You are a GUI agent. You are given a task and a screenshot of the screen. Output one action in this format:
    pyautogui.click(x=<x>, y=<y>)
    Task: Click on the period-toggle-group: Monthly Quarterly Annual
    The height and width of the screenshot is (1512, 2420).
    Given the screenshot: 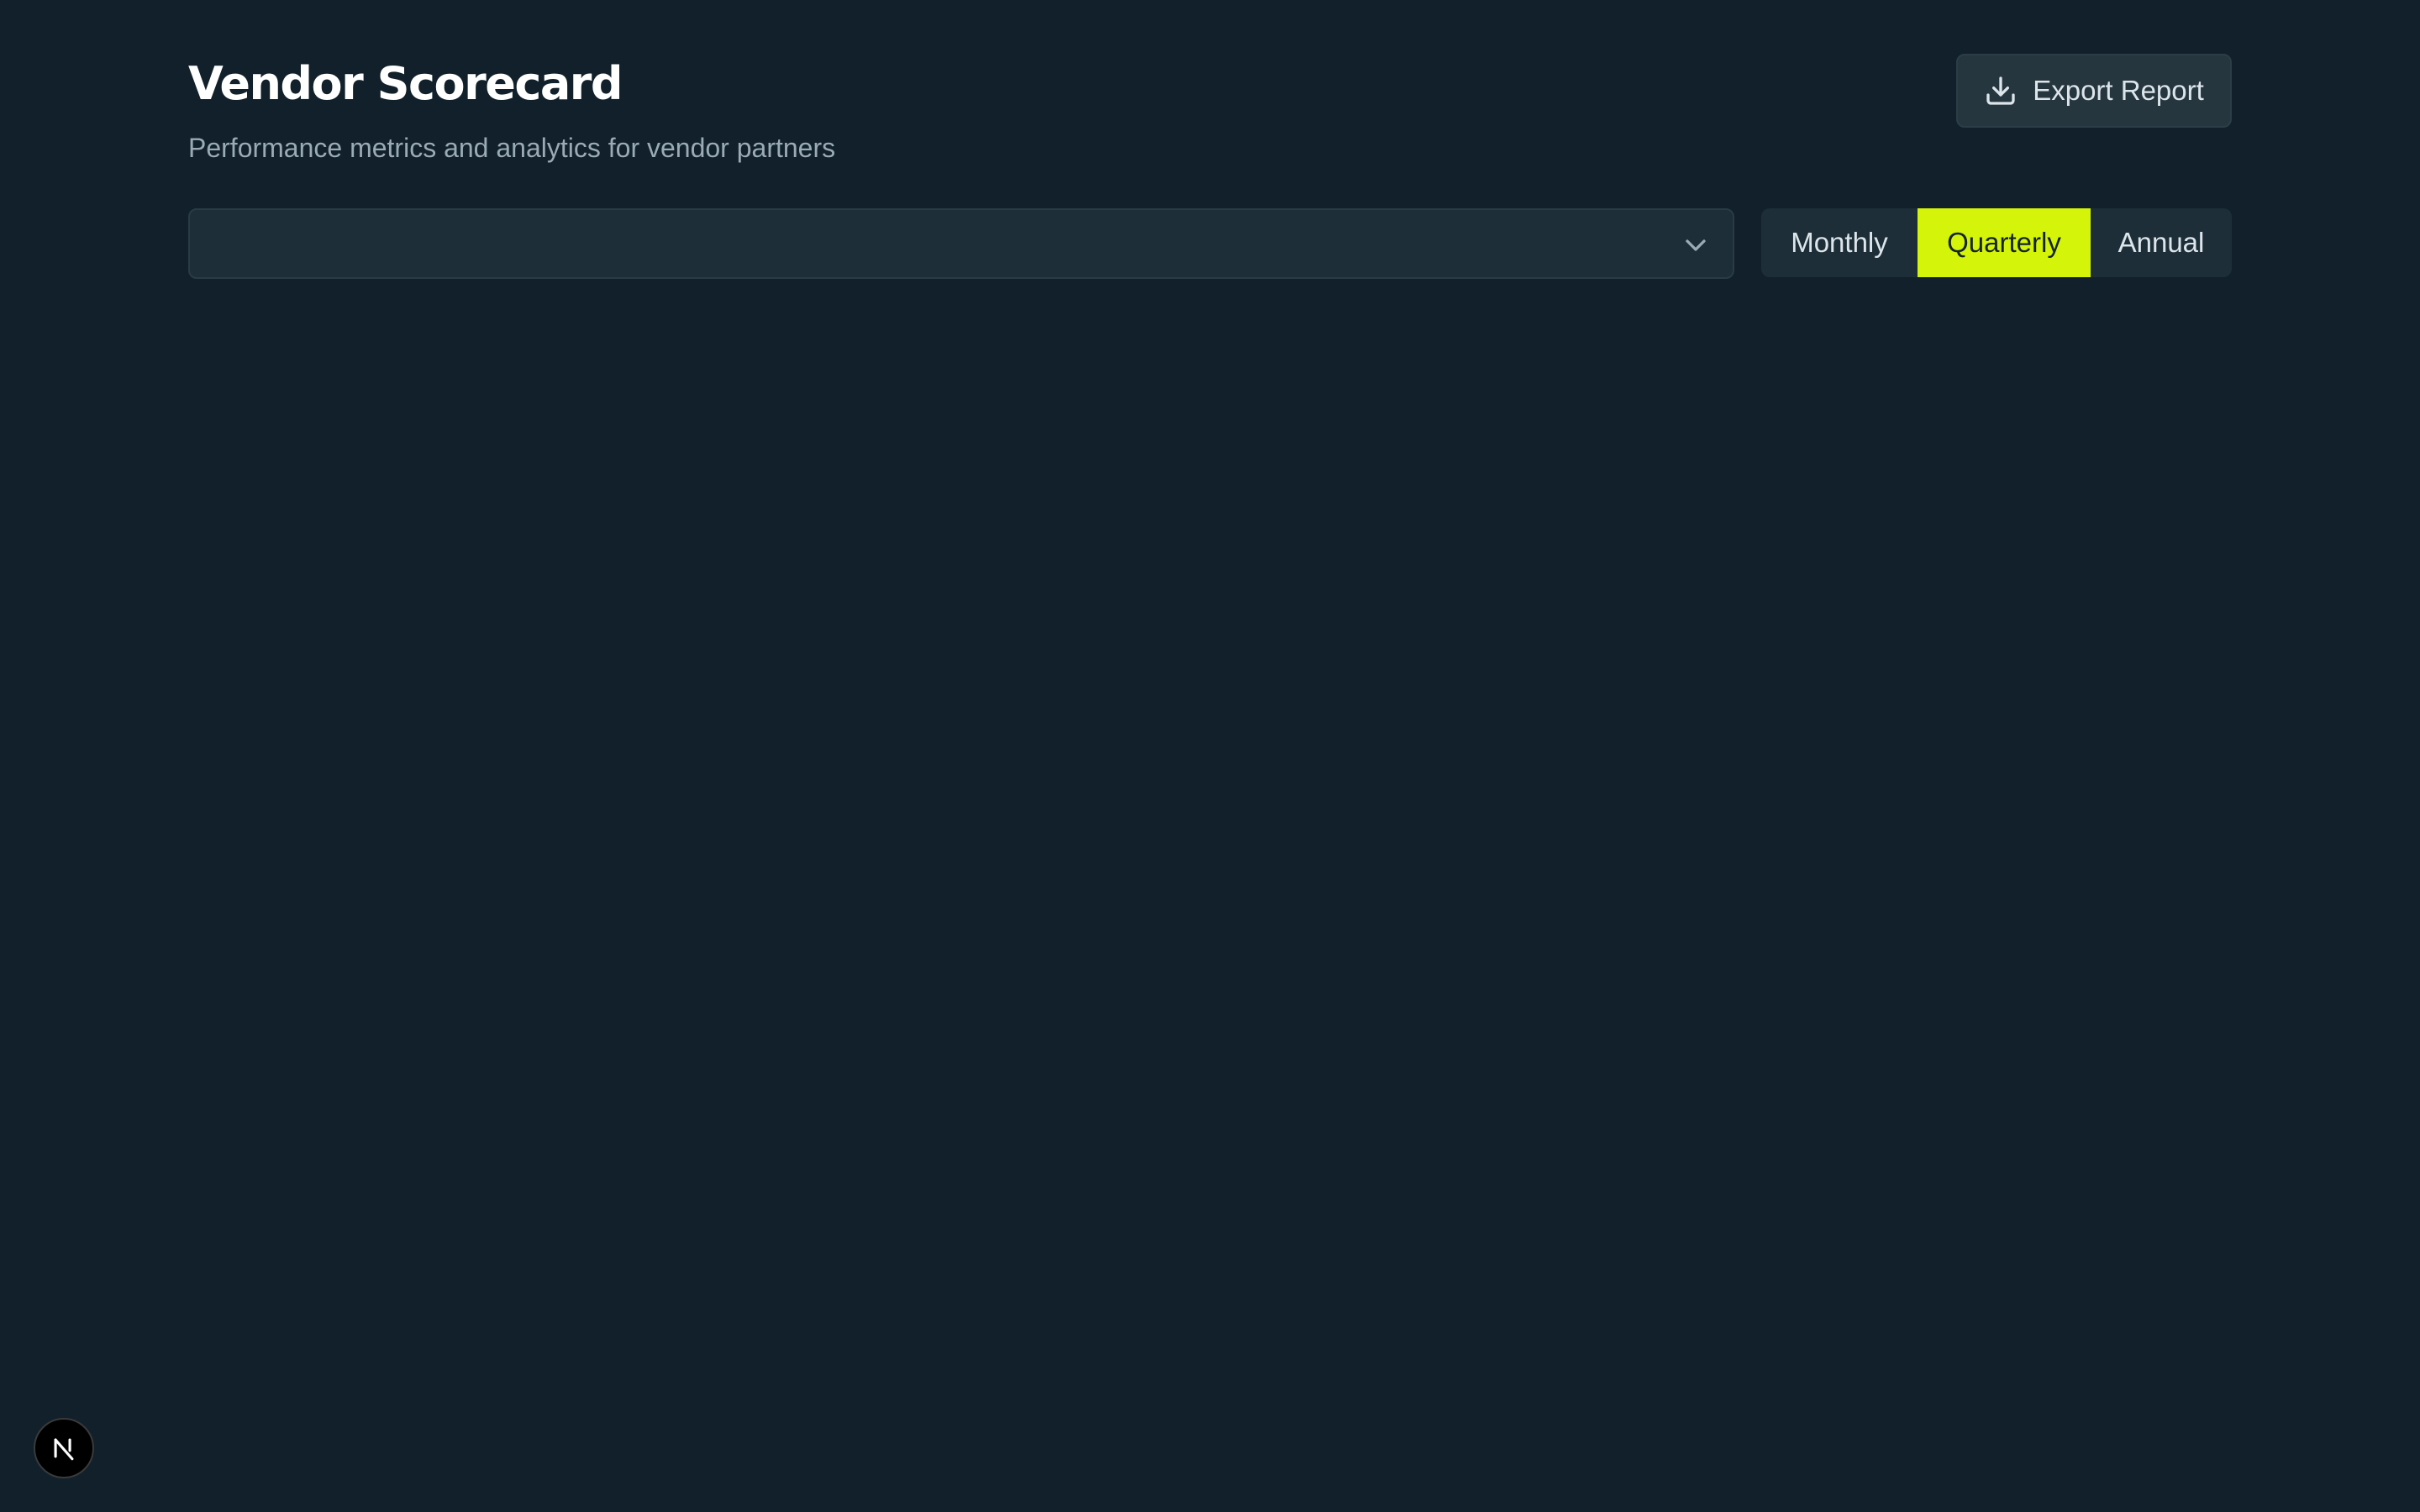 What is the action you would take?
    pyautogui.click(x=1996, y=242)
    